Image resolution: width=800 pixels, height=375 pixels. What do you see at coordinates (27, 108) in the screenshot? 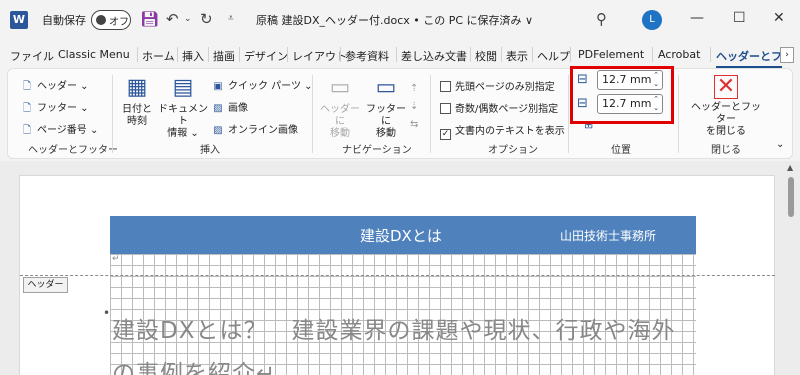
I see `footer-icon: 🗋` at bounding box center [27, 108].